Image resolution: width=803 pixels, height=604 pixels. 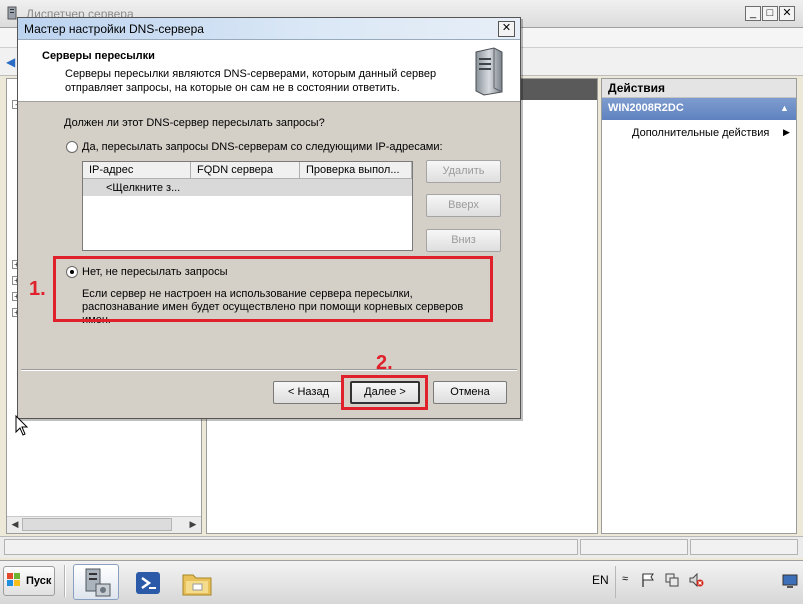 I want to click on powershell-icon, so click(x=148, y=583).